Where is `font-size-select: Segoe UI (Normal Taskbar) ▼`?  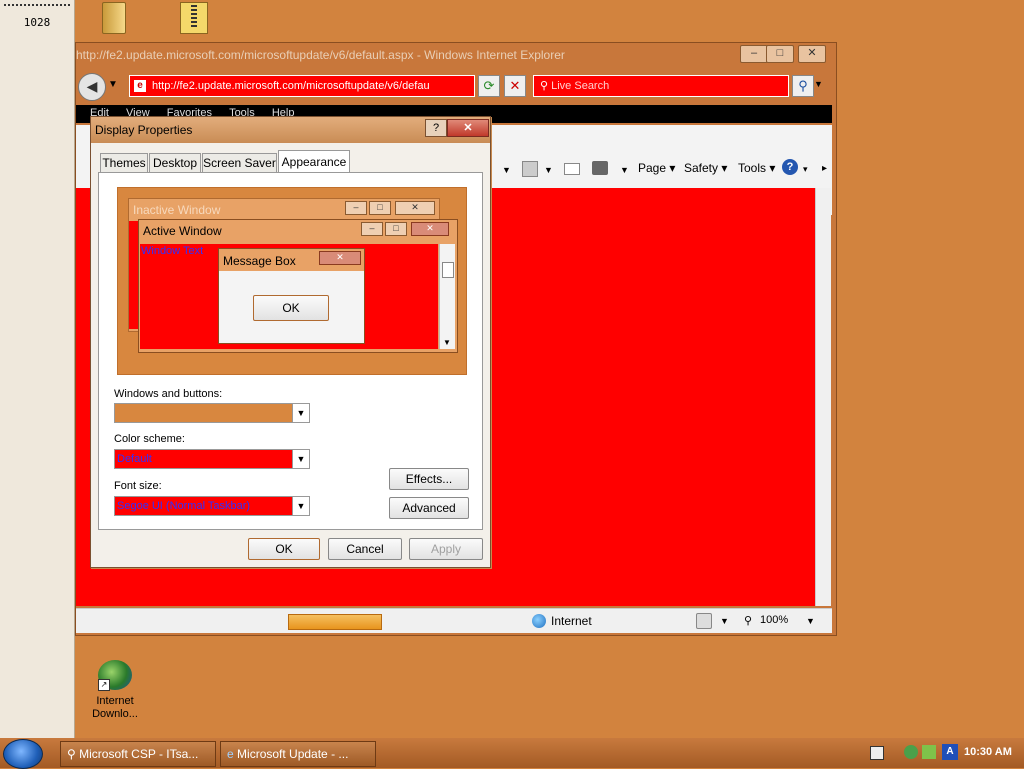
font-size-select: Segoe UI (Normal Taskbar) ▼ is located at coordinates (212, 506).